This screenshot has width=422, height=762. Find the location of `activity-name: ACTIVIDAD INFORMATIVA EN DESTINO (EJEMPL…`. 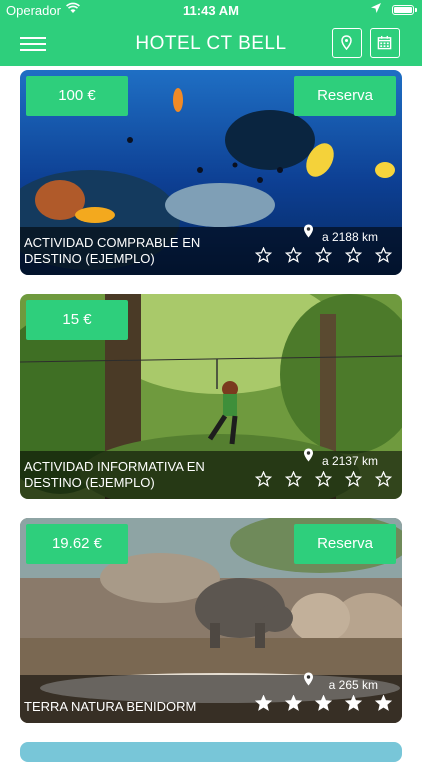

activity-name: ACTIVIDAD INFORMATIVA EN DESTINO (EJEMPL… is located at coordinates (114, 474).